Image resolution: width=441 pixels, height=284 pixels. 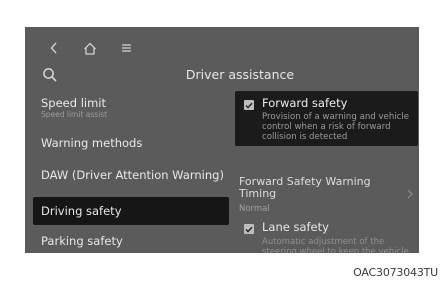 I want to click on menu-item-daw: DAW (Driver Attention Warning), so click(x=131, y=175).